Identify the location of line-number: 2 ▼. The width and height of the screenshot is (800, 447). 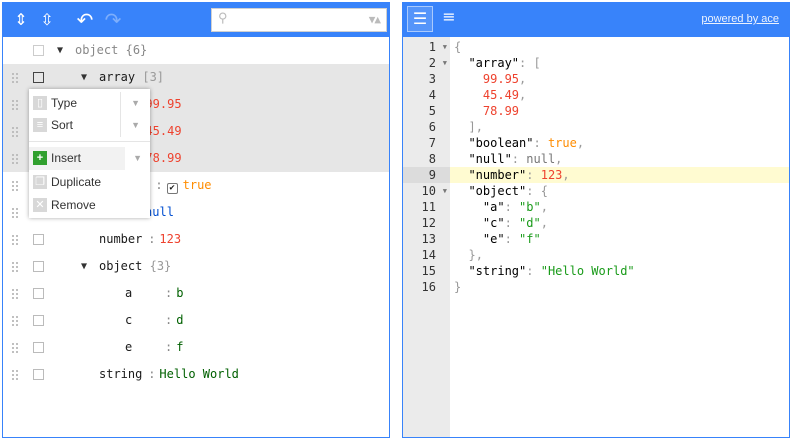
(437, 63).